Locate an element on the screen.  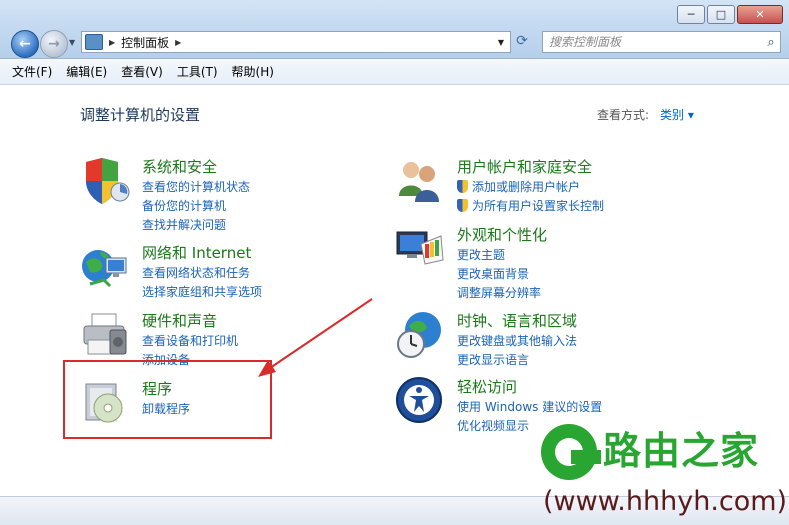
maximize-button: □ is located at coordinates (721, 14).